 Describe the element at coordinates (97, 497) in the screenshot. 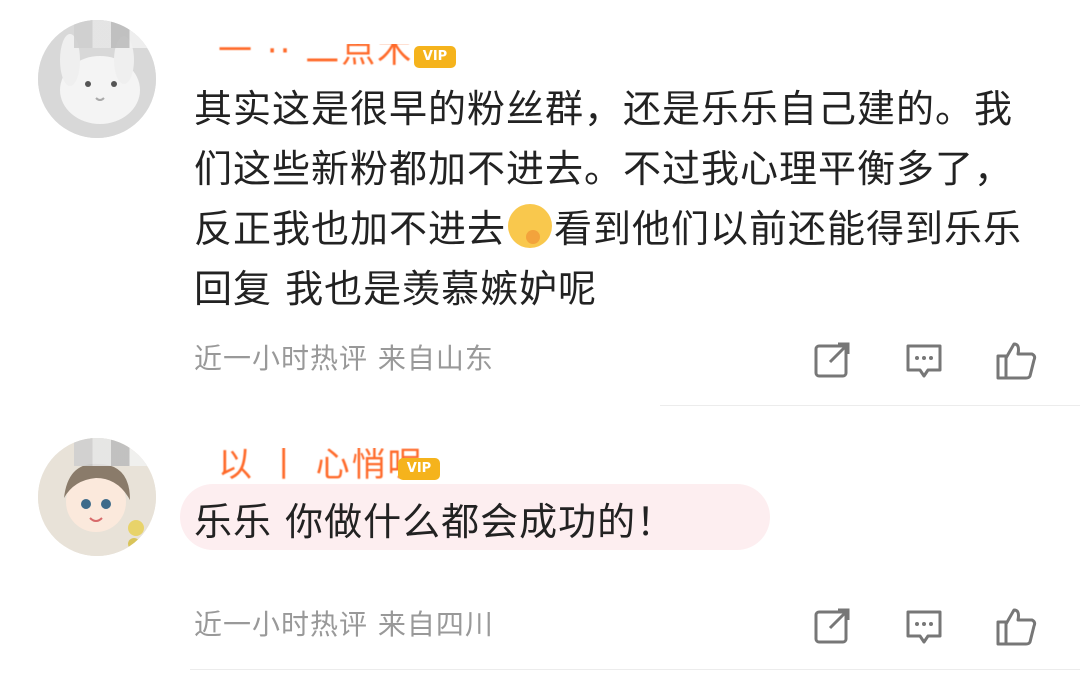

I see `avatar` at that location.